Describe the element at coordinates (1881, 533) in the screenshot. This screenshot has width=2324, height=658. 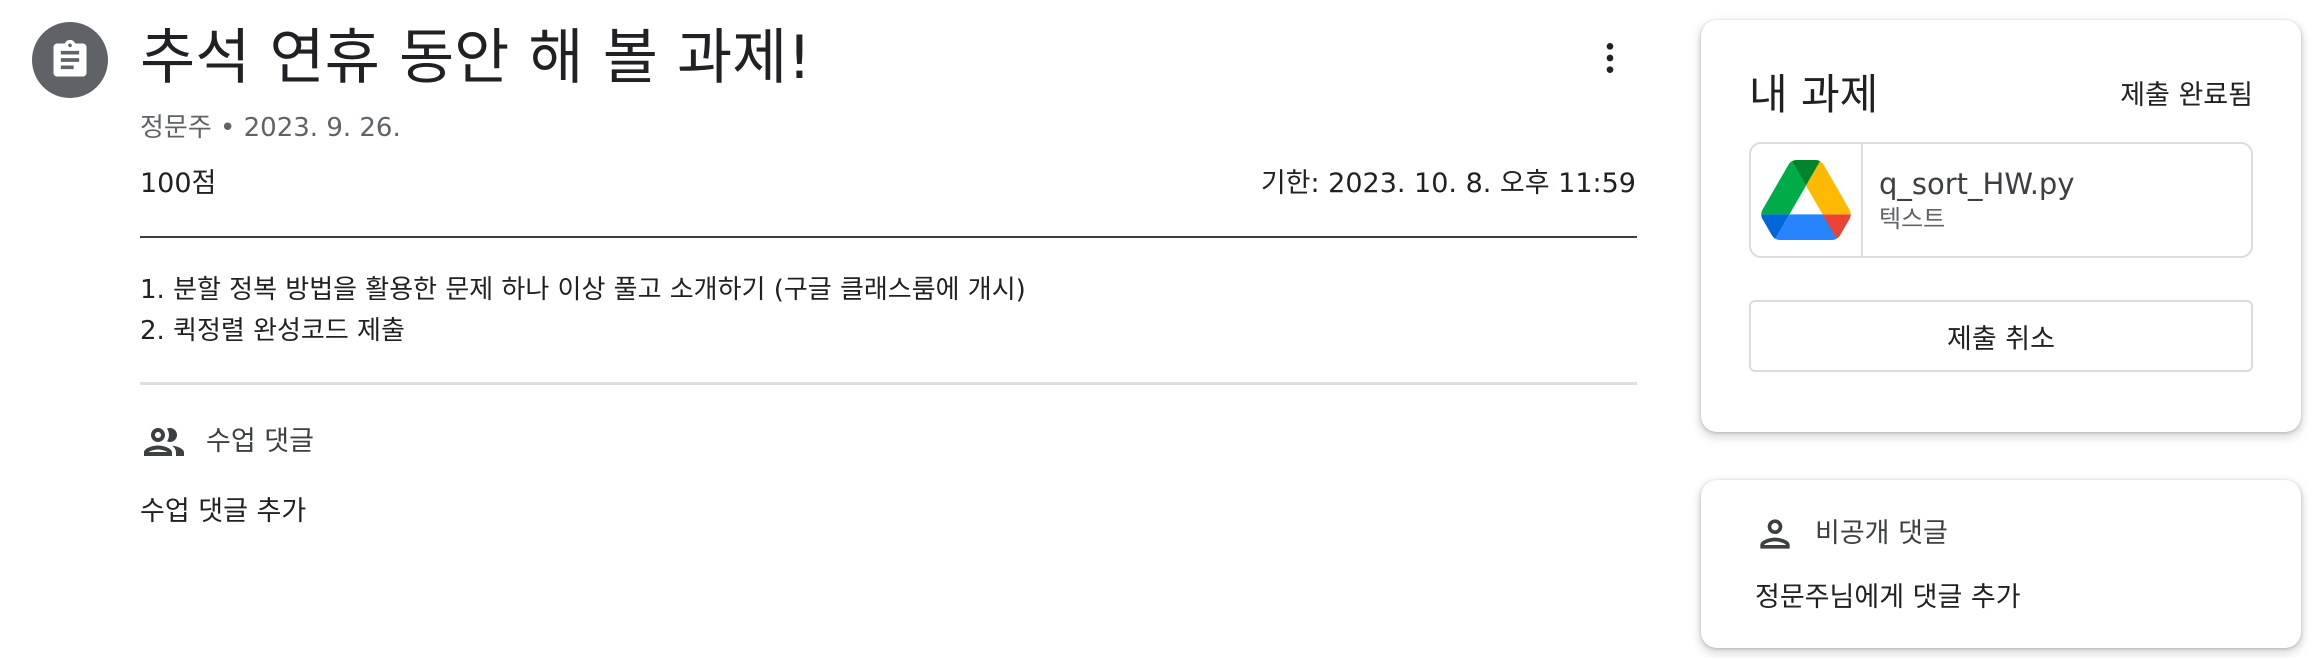
I see `private-comments-label: 비공개 댓글` at that location.